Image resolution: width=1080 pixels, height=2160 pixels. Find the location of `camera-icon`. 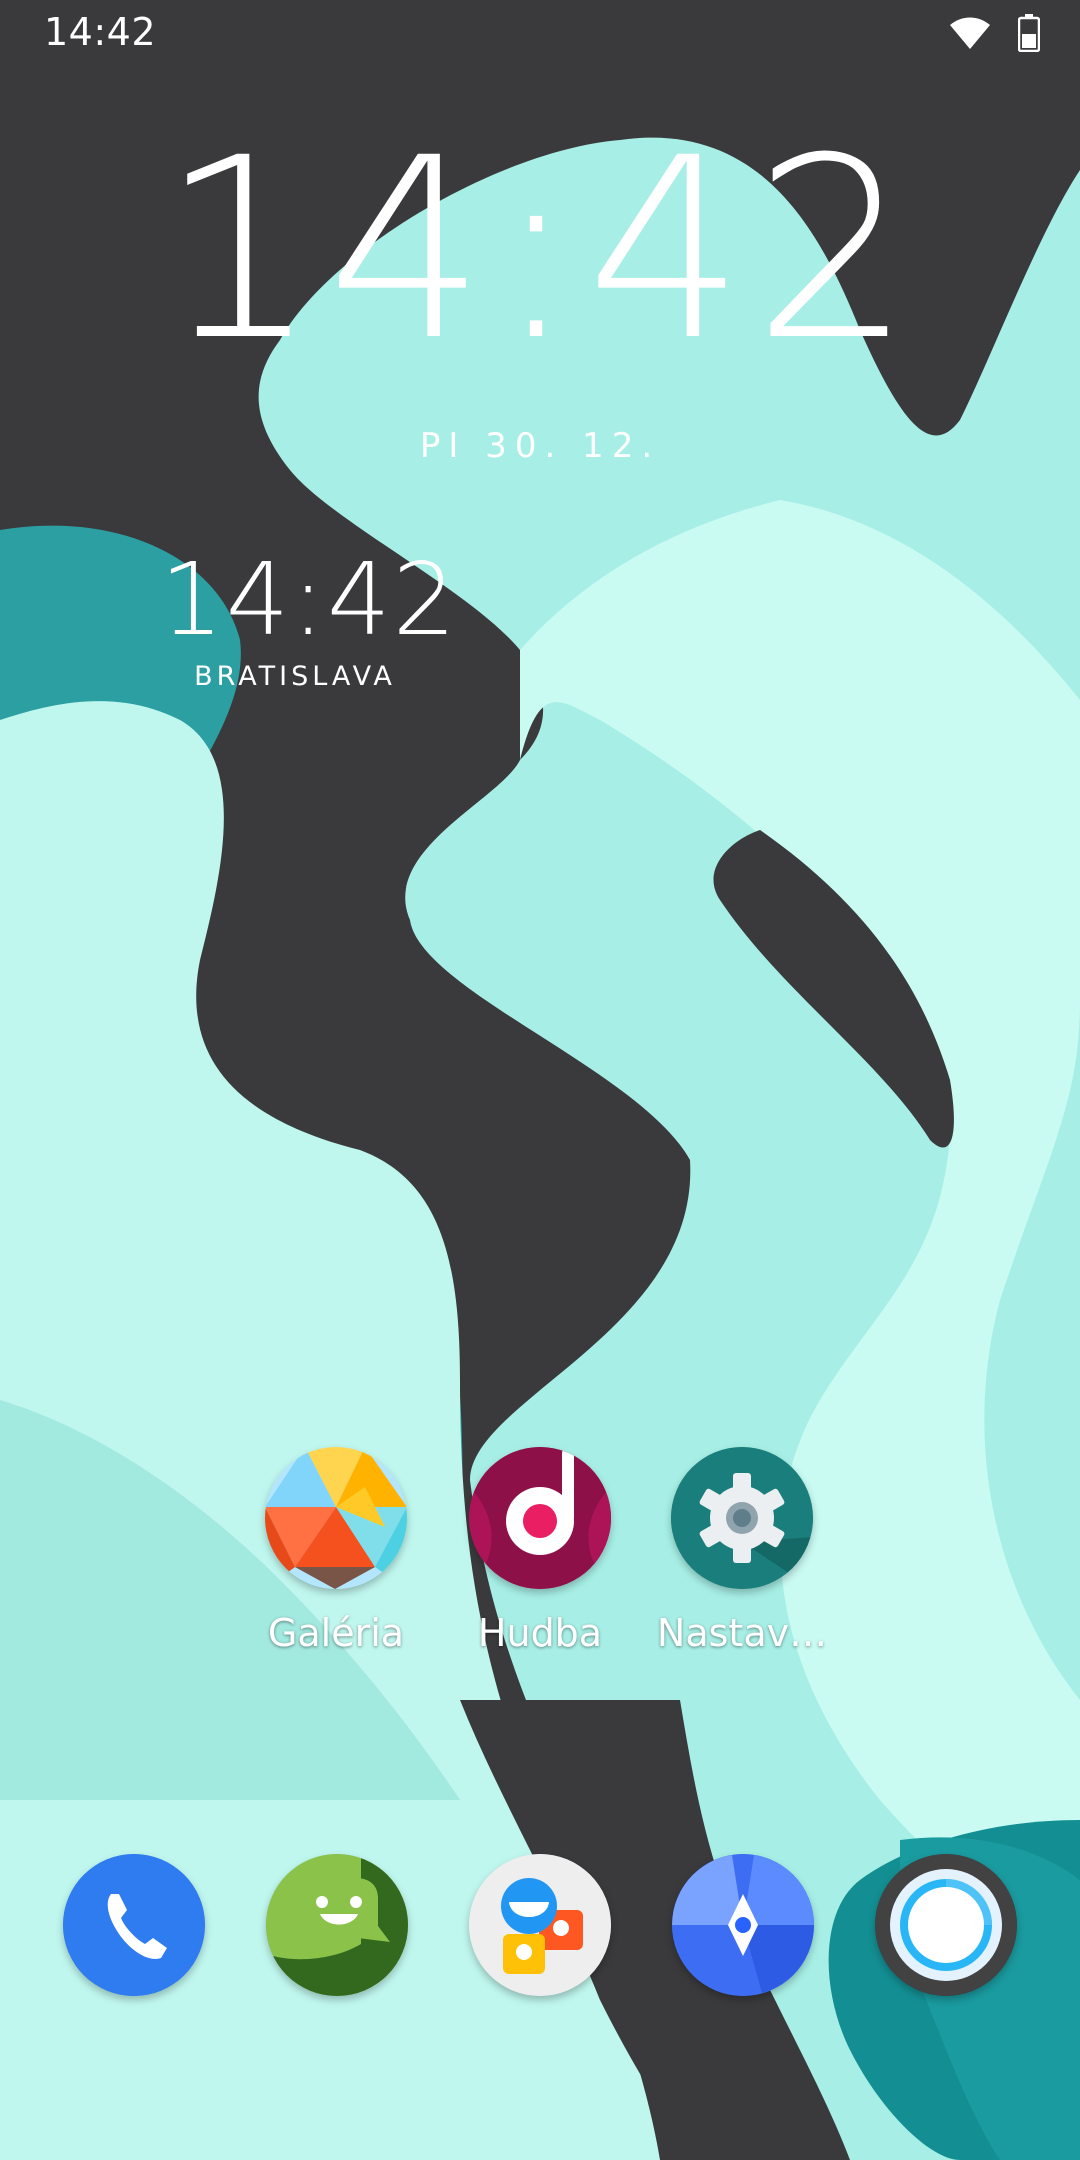

camera-icon is located at coordinates (946, 1925).